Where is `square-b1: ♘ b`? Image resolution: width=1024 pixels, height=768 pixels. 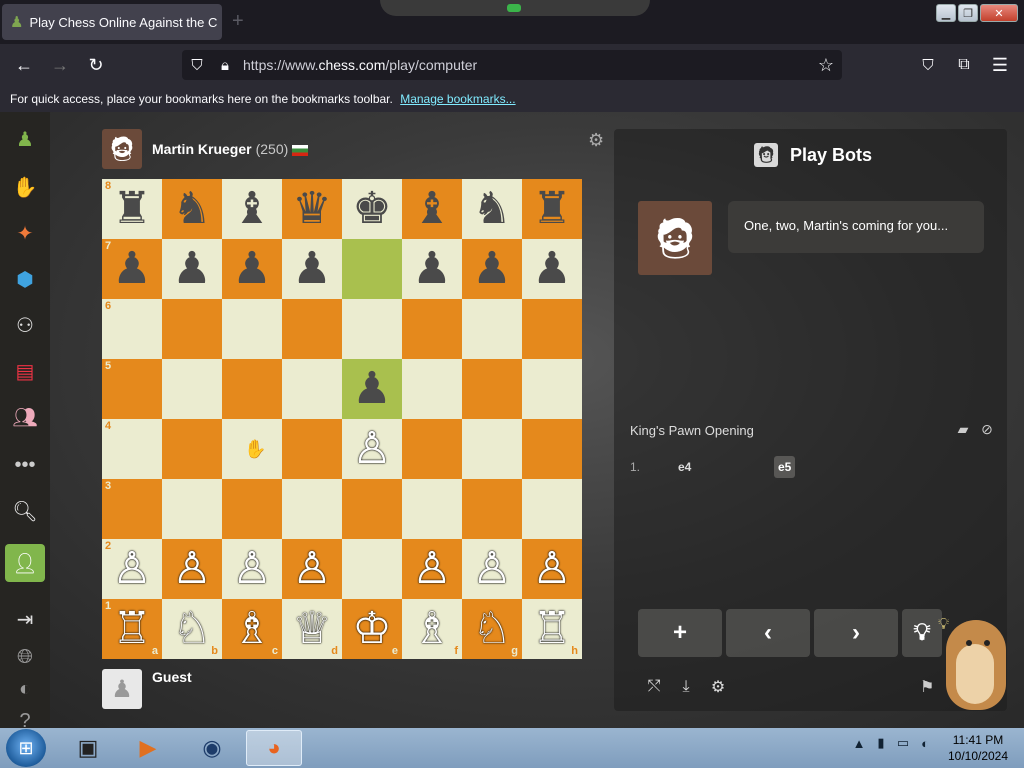 square-b1: ♘ b is located at coordinates (192, 629).